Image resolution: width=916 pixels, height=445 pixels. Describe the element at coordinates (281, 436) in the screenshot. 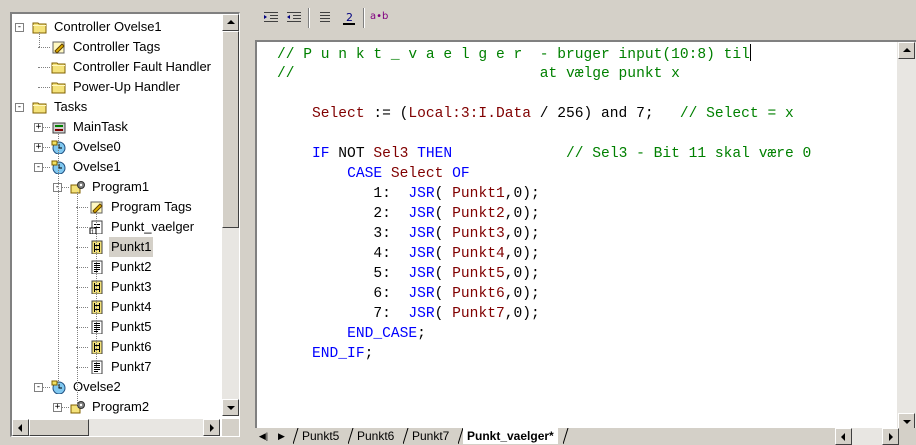

I see `tab-next-button: ▶` at that location.